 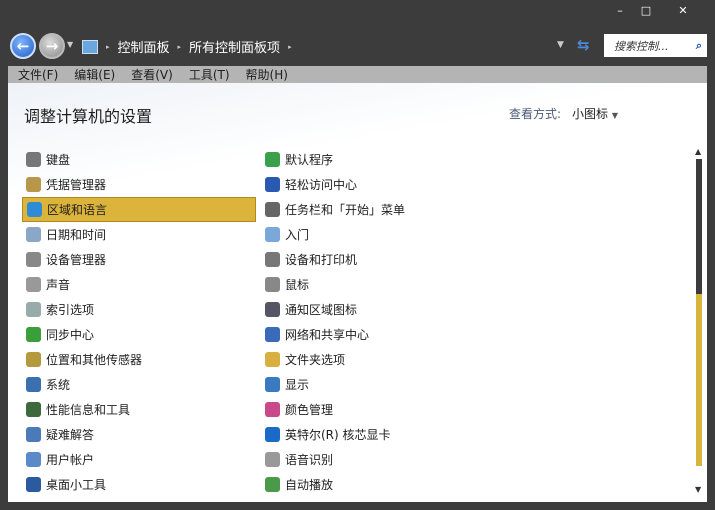 I want to click on item-label: 同步中心, so click(x=70, y=335).